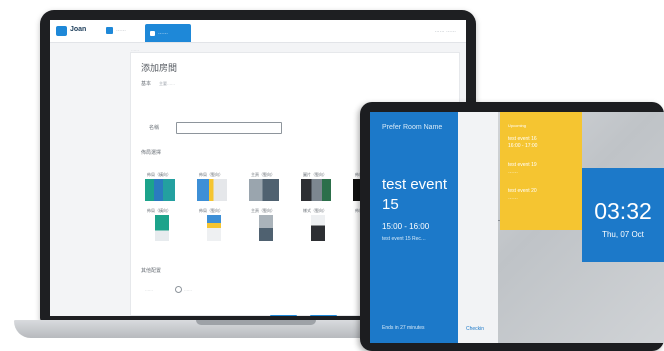 Image resolution: width=664 pixels, height=351 pixels. I want to click on event-title: test event, so click(415, 184).